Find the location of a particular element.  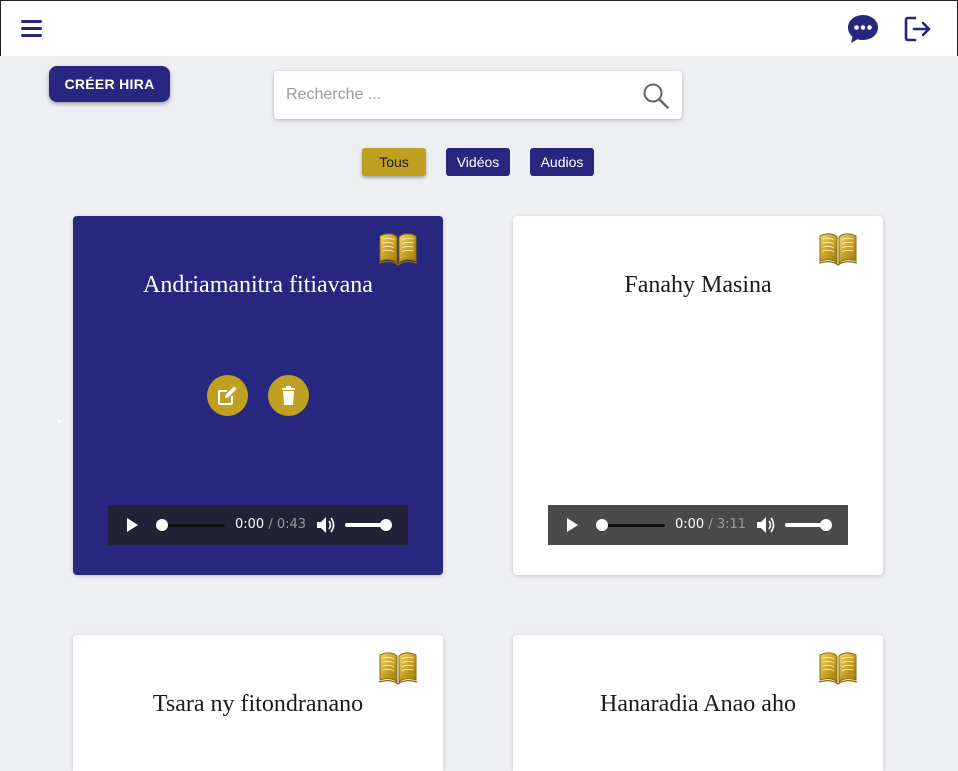

delete-button is located at coordinates (288, 395).